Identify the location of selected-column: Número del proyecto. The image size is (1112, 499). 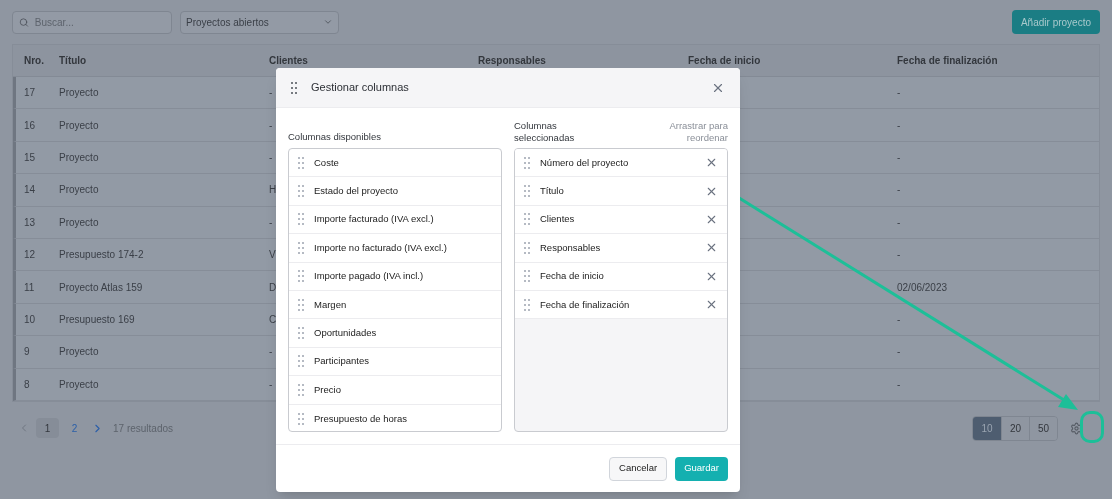
(621, 163).